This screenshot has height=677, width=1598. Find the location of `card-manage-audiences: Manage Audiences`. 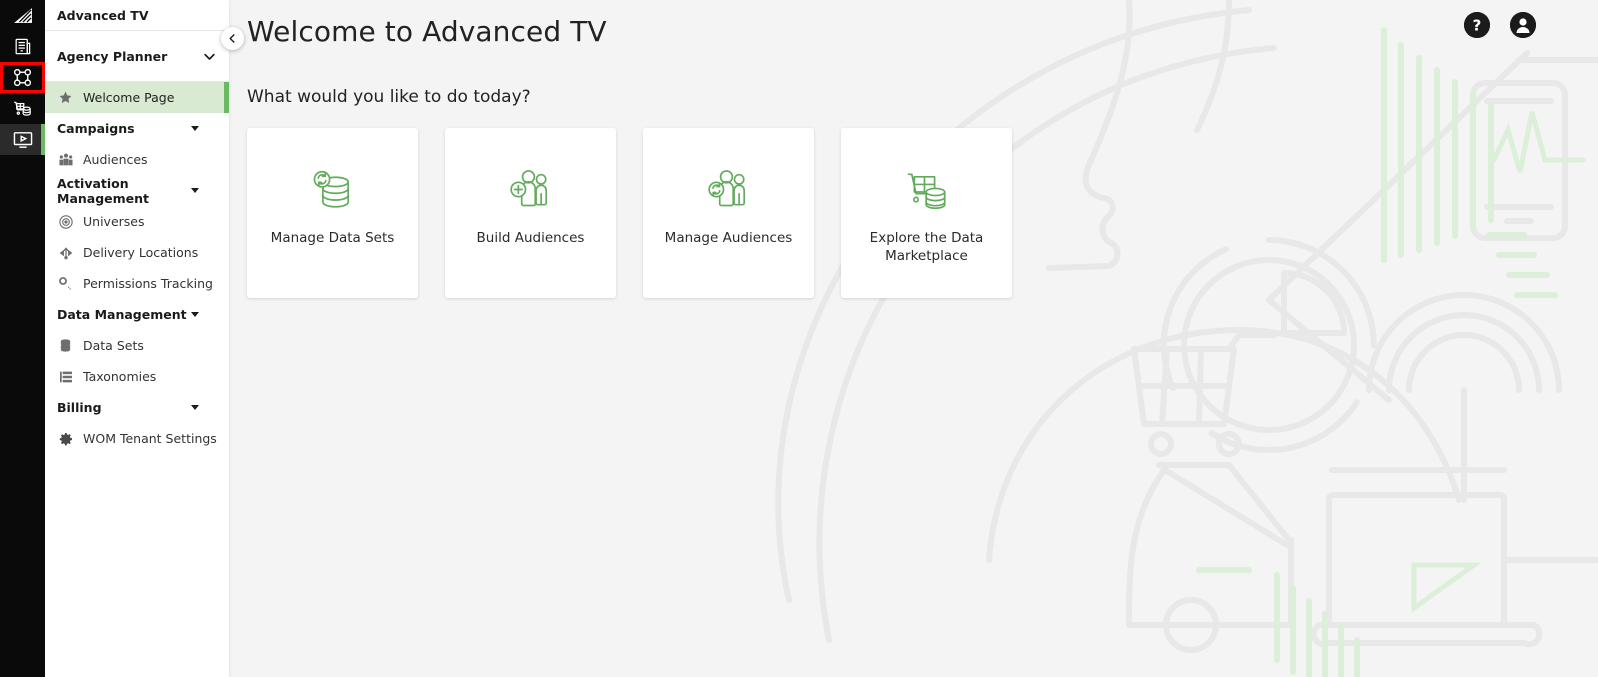

card-manage-audiences: Manage Audiences is located at coordinates (728, 213).